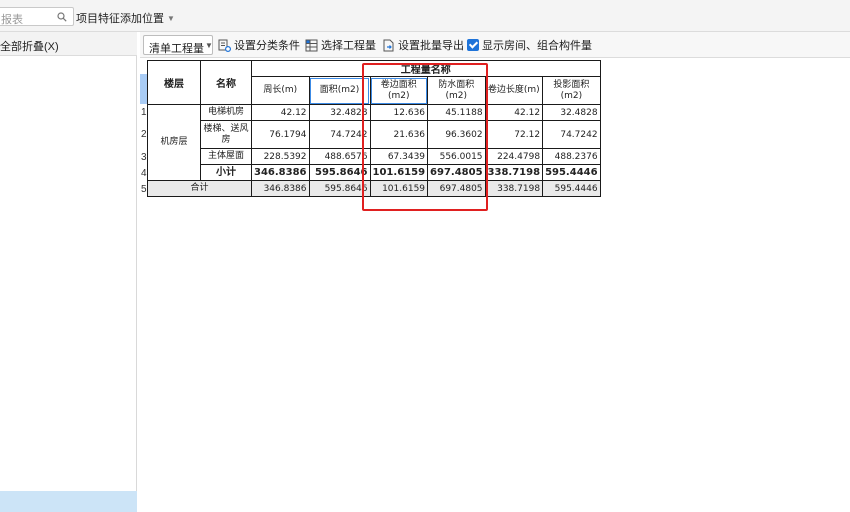 The image size is (850, 512). I want to click on subtotal-value: 595.4446, so click(571, 172).